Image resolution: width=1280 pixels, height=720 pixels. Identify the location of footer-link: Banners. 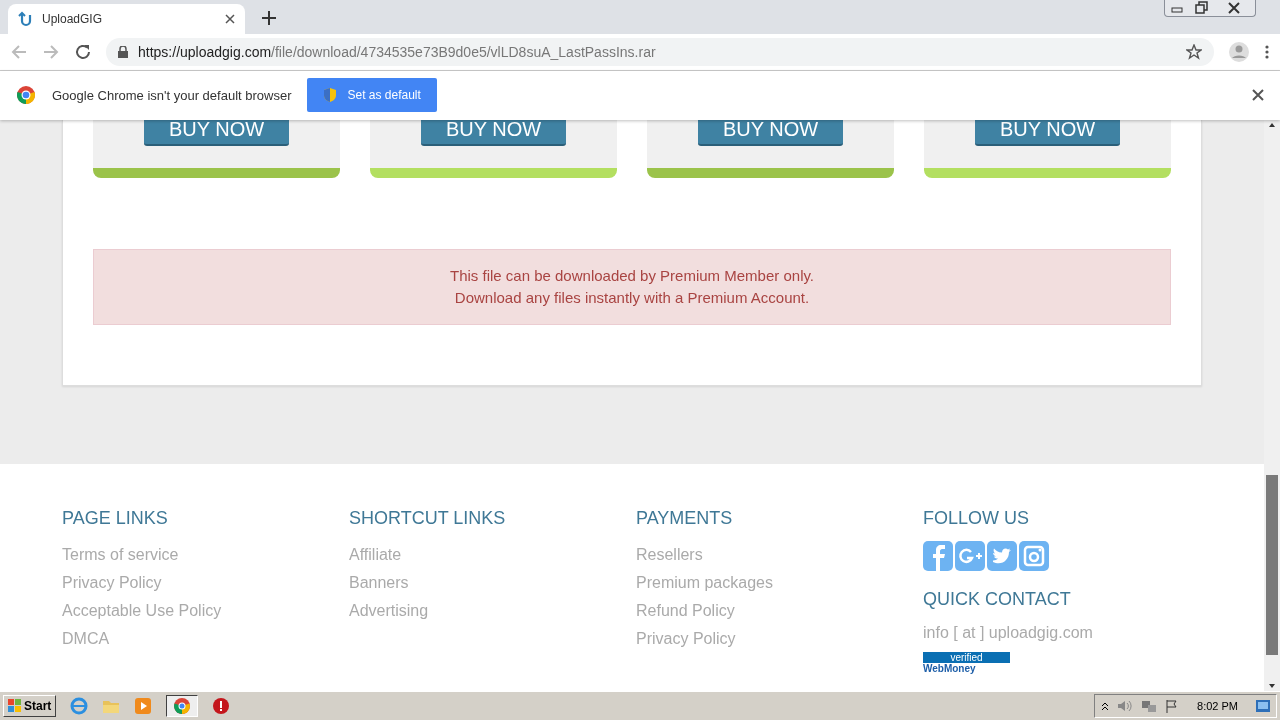
(488, 583).